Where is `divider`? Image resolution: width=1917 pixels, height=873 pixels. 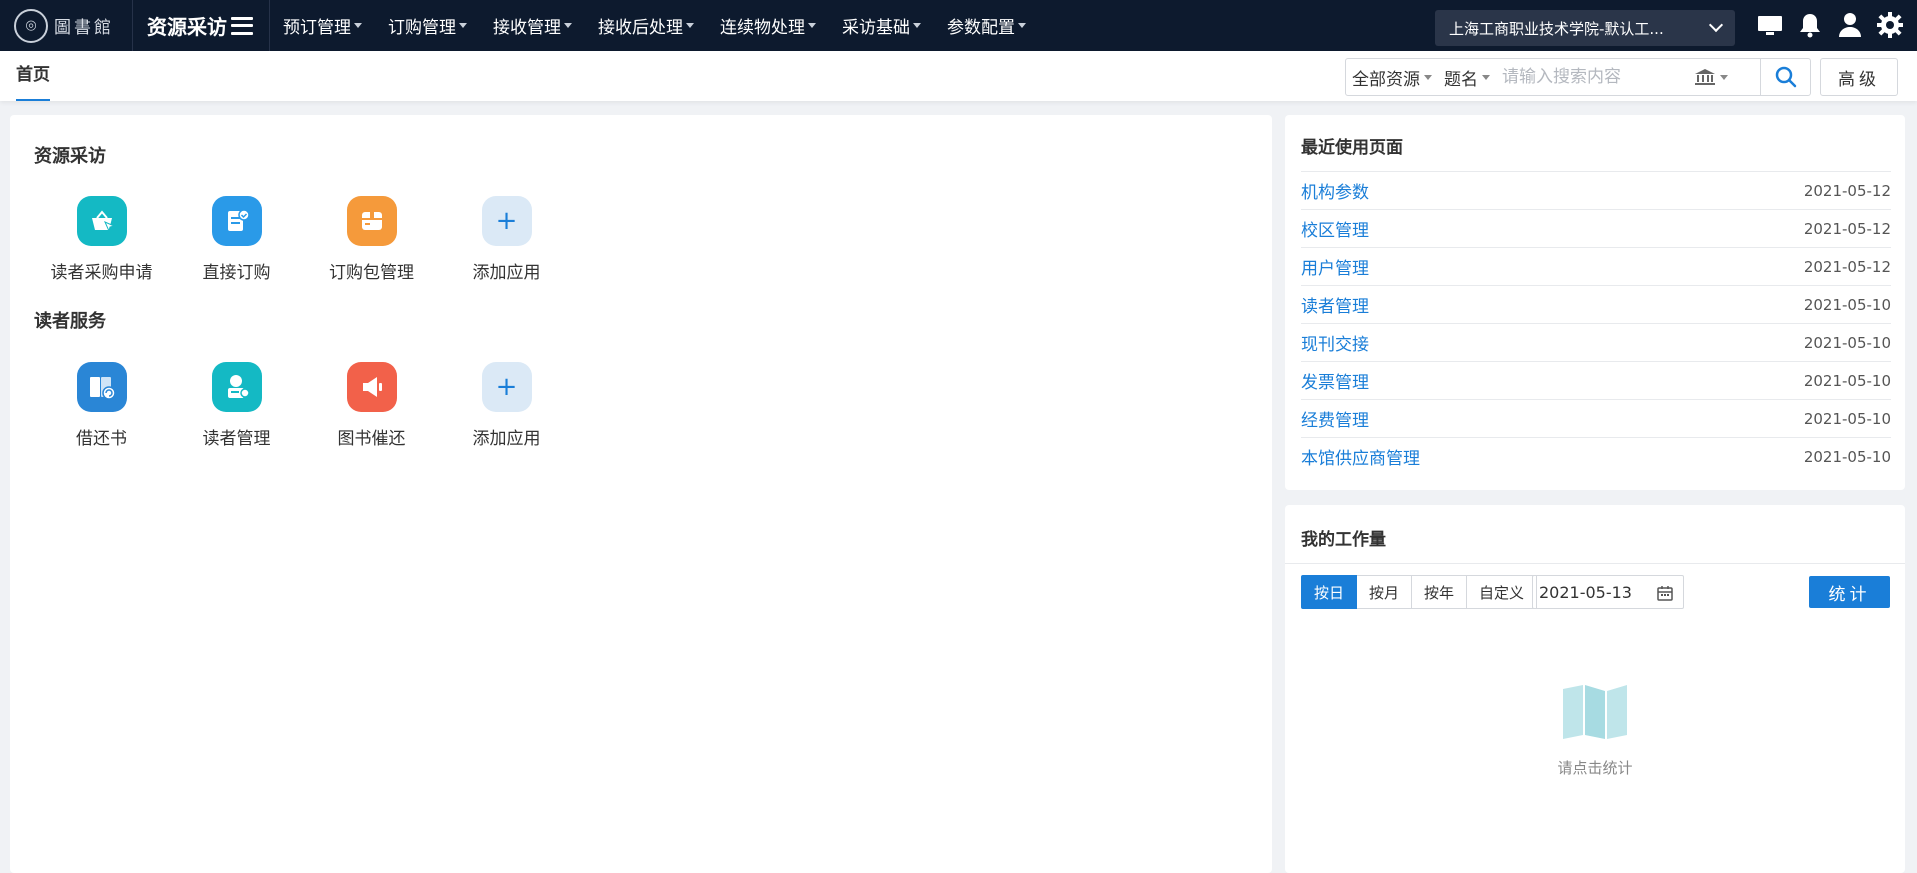
divider is located at coordinates (1595, 563).